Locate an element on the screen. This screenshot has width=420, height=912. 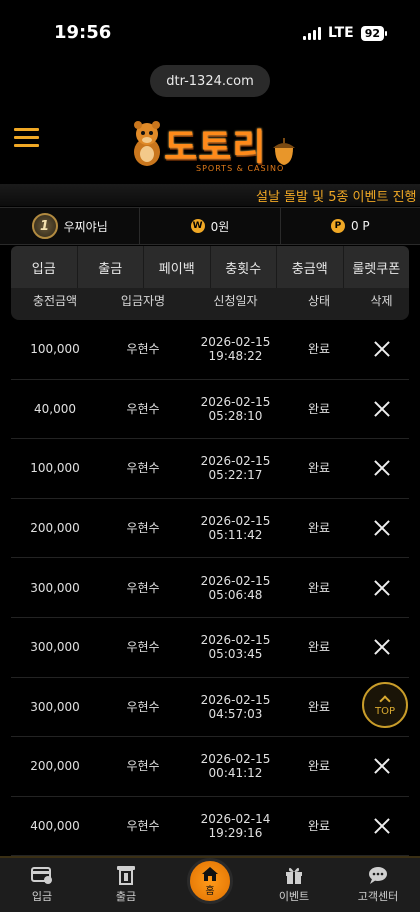
cell-date-time: 04:57:03 is located at coordinates (235, 713).